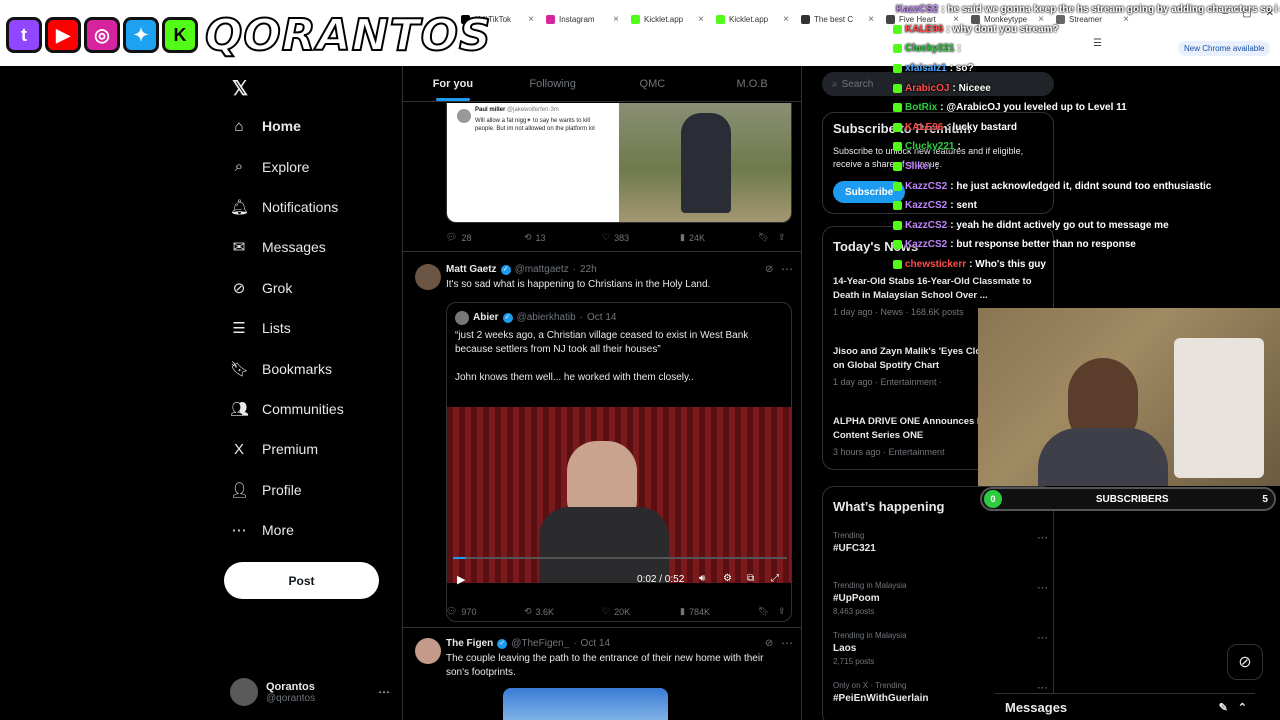  What do you see at coordinates (719, 611) in the screenshot?
I see `views-button: ▮ 784K` at bounding box center [719, 611].